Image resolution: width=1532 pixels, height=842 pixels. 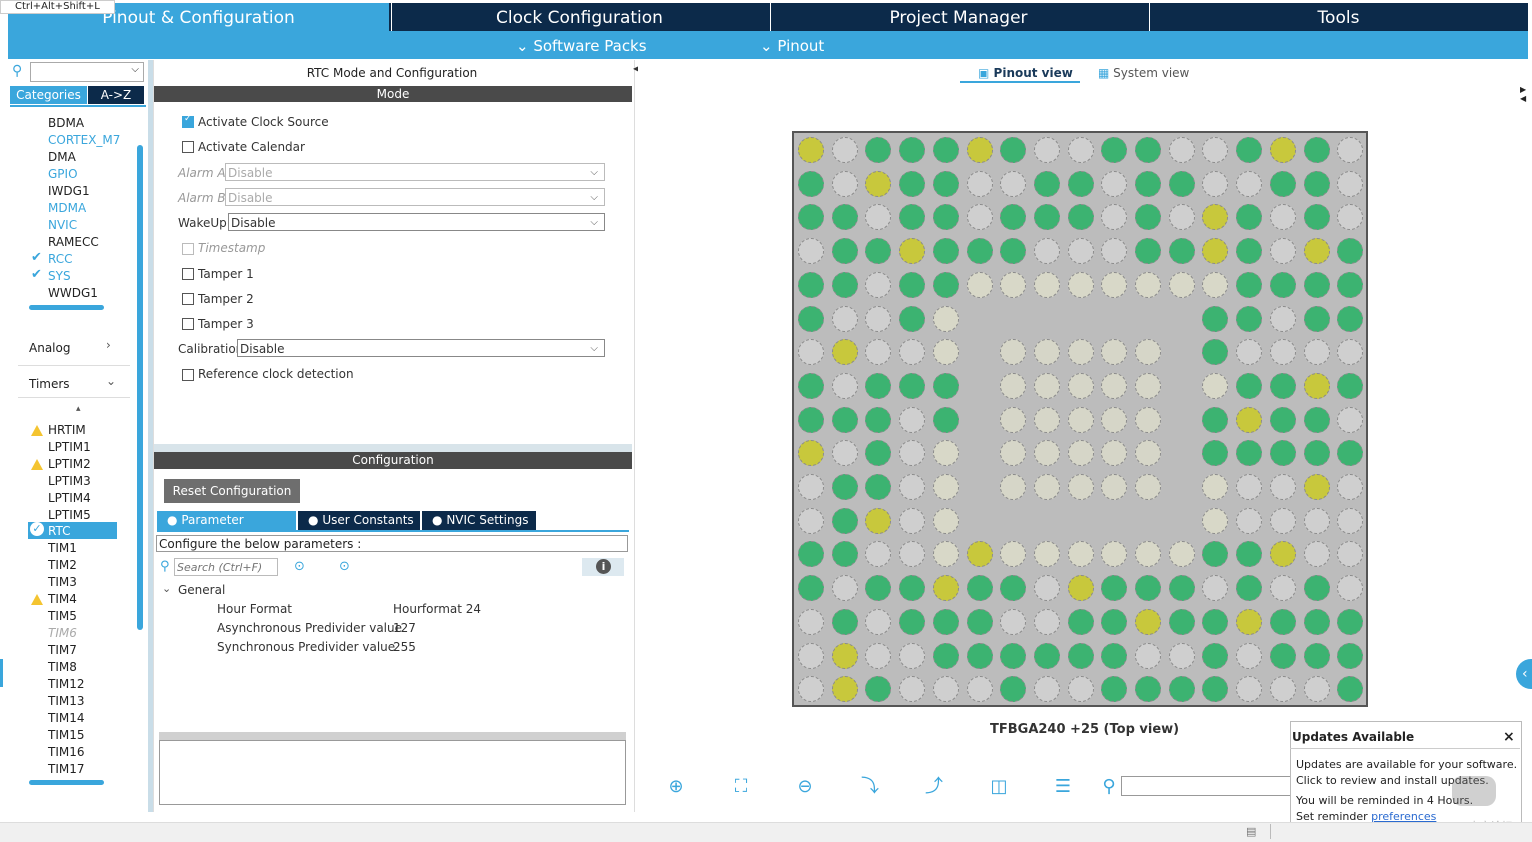 I want to click on list-item-dma: DMA, so click(x=62, y=157).